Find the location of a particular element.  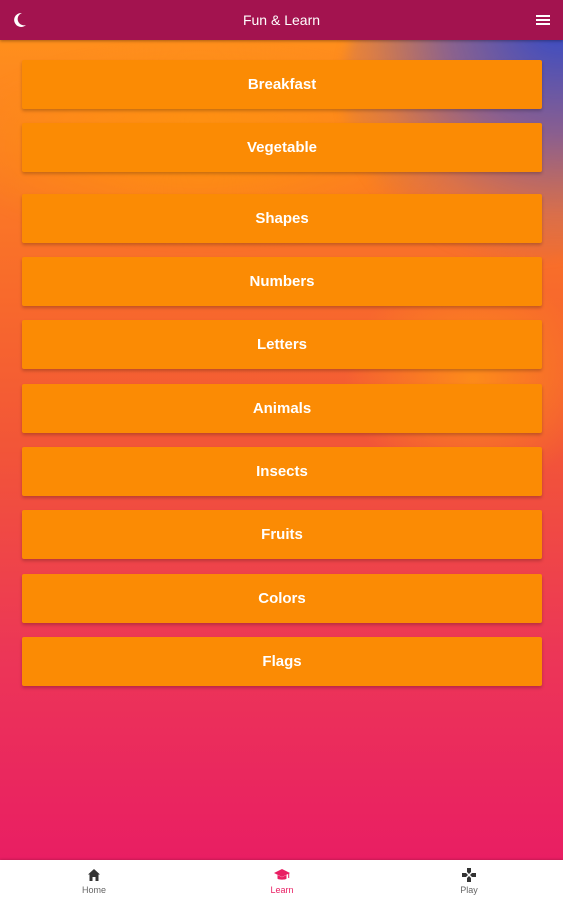

nav-label-play: Play is located at coordinates (469, 890).